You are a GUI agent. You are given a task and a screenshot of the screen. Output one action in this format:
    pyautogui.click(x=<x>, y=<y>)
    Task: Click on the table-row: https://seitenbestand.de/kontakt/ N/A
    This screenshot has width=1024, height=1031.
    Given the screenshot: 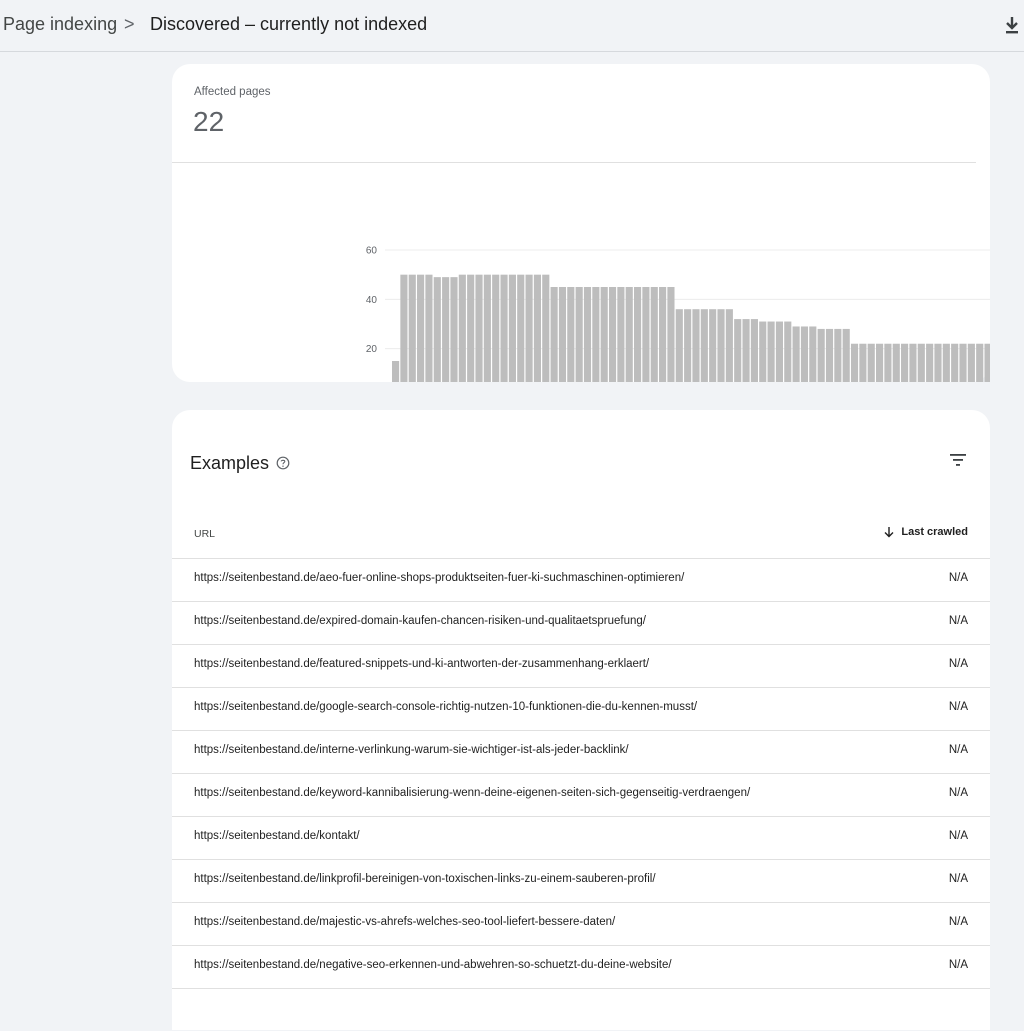 What is the action you would take?
    pyautogui.click(x=581, y=837)
    